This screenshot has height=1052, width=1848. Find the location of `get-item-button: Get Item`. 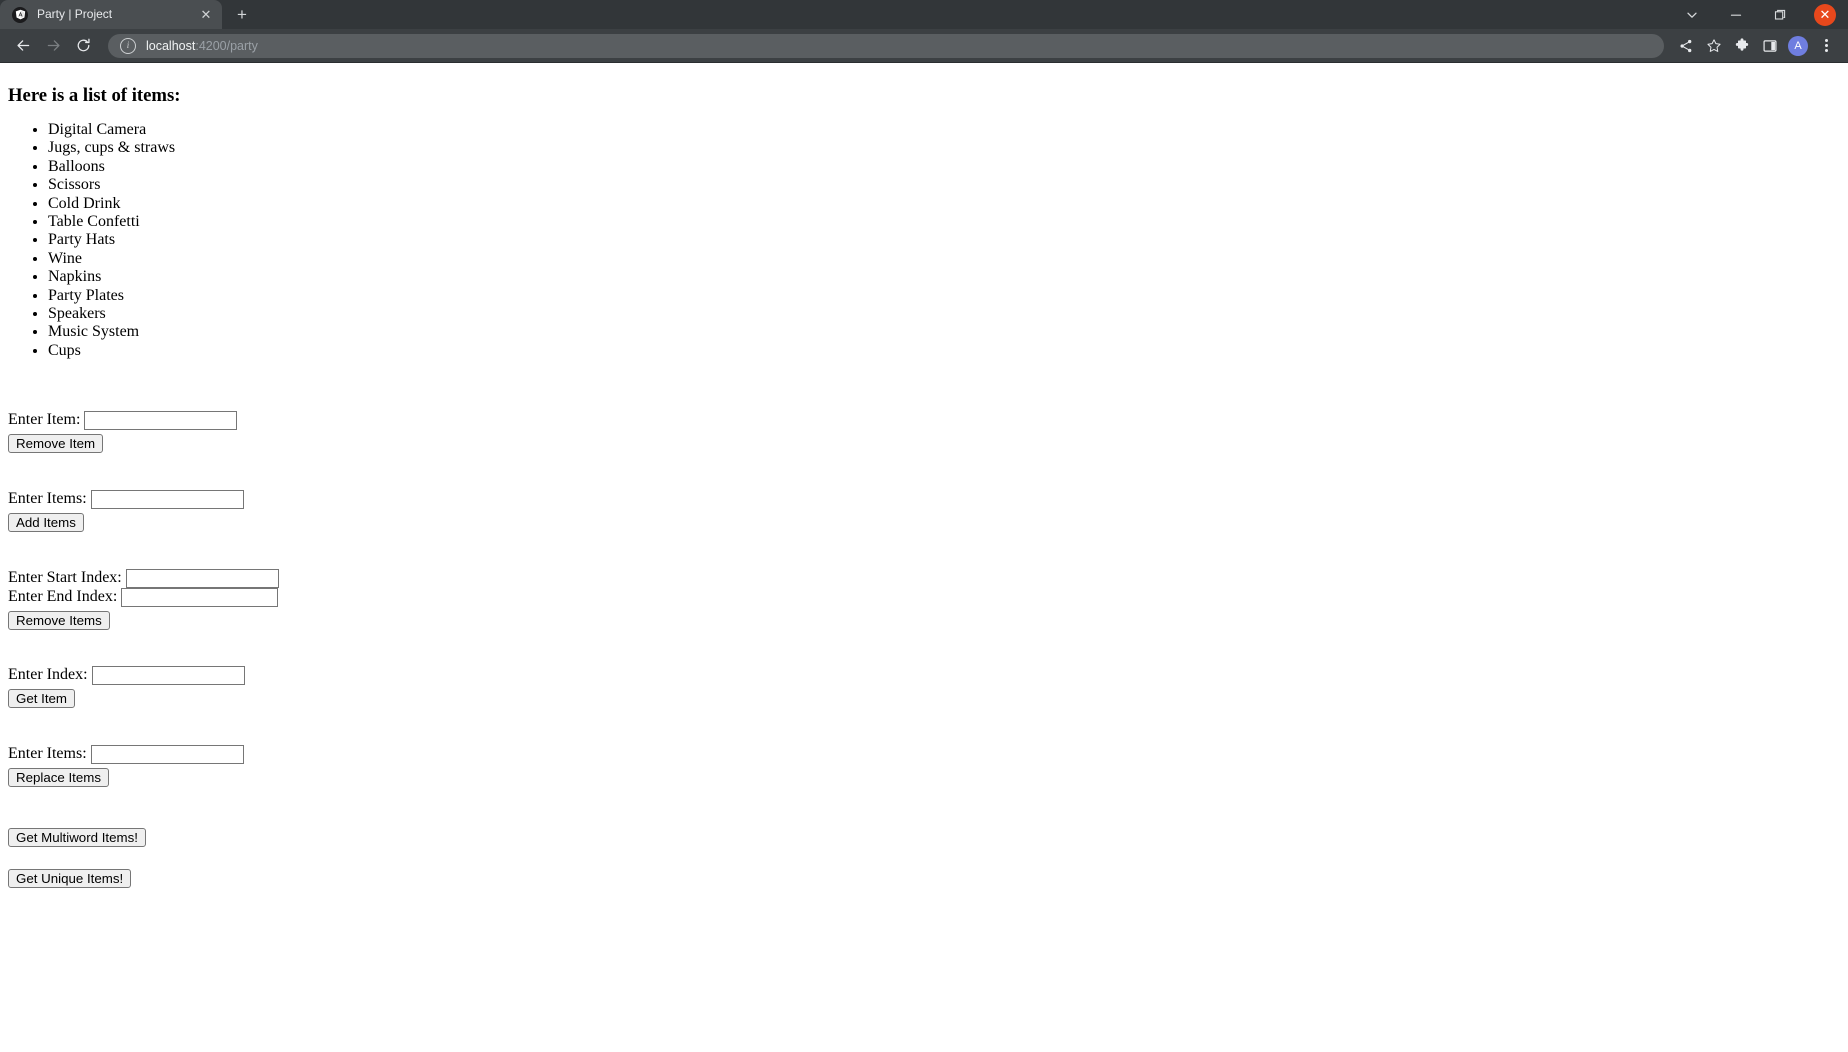

get-item-button: Get Item is located at coordinates (41, 699).